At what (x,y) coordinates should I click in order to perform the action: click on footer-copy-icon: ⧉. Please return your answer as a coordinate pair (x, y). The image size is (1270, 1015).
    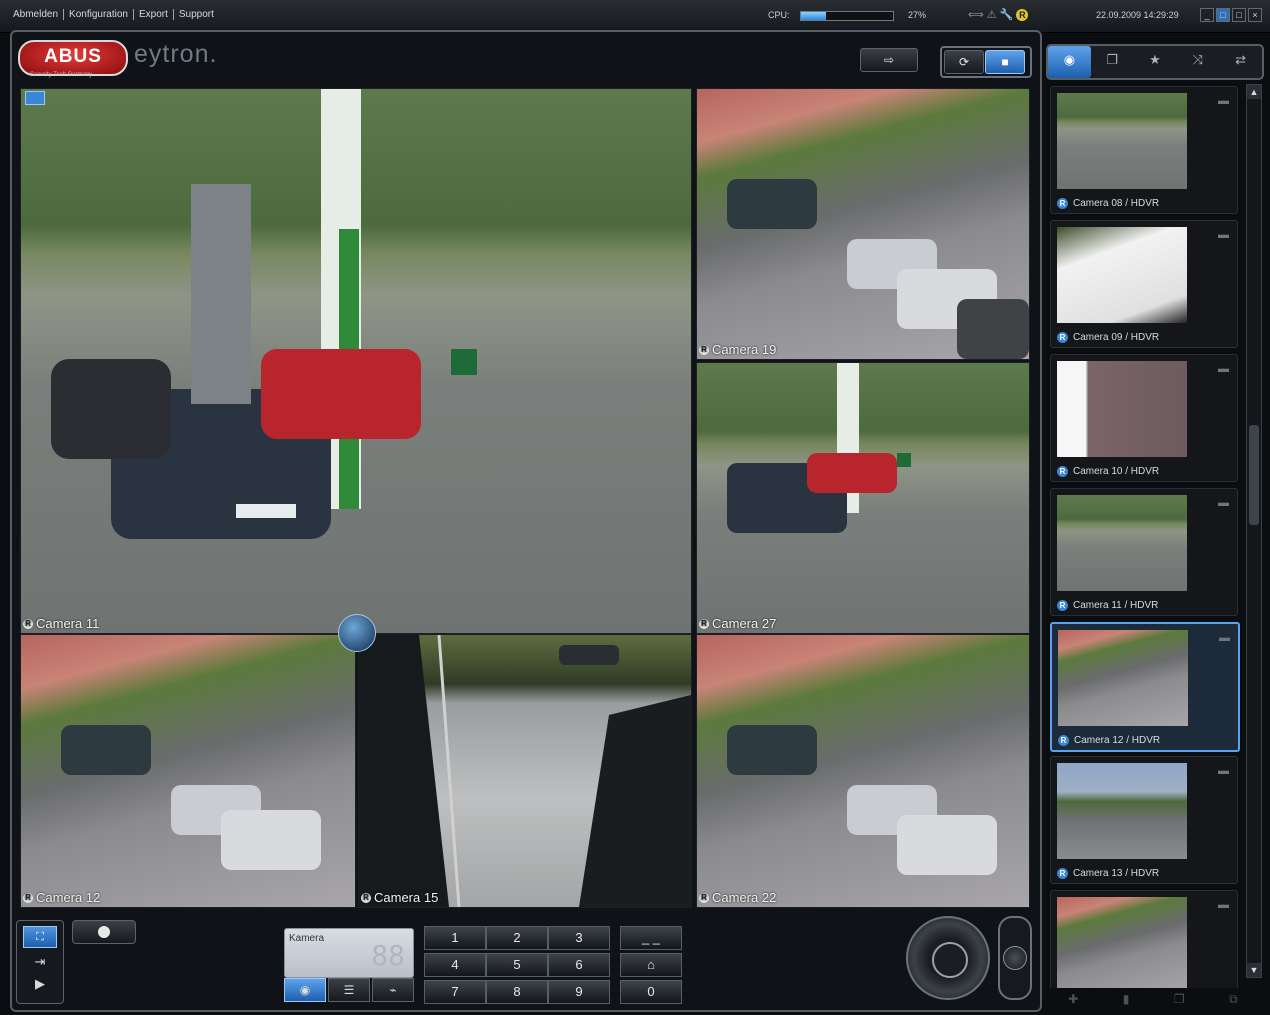
    Looking at the image, I should click on (1233, 999).